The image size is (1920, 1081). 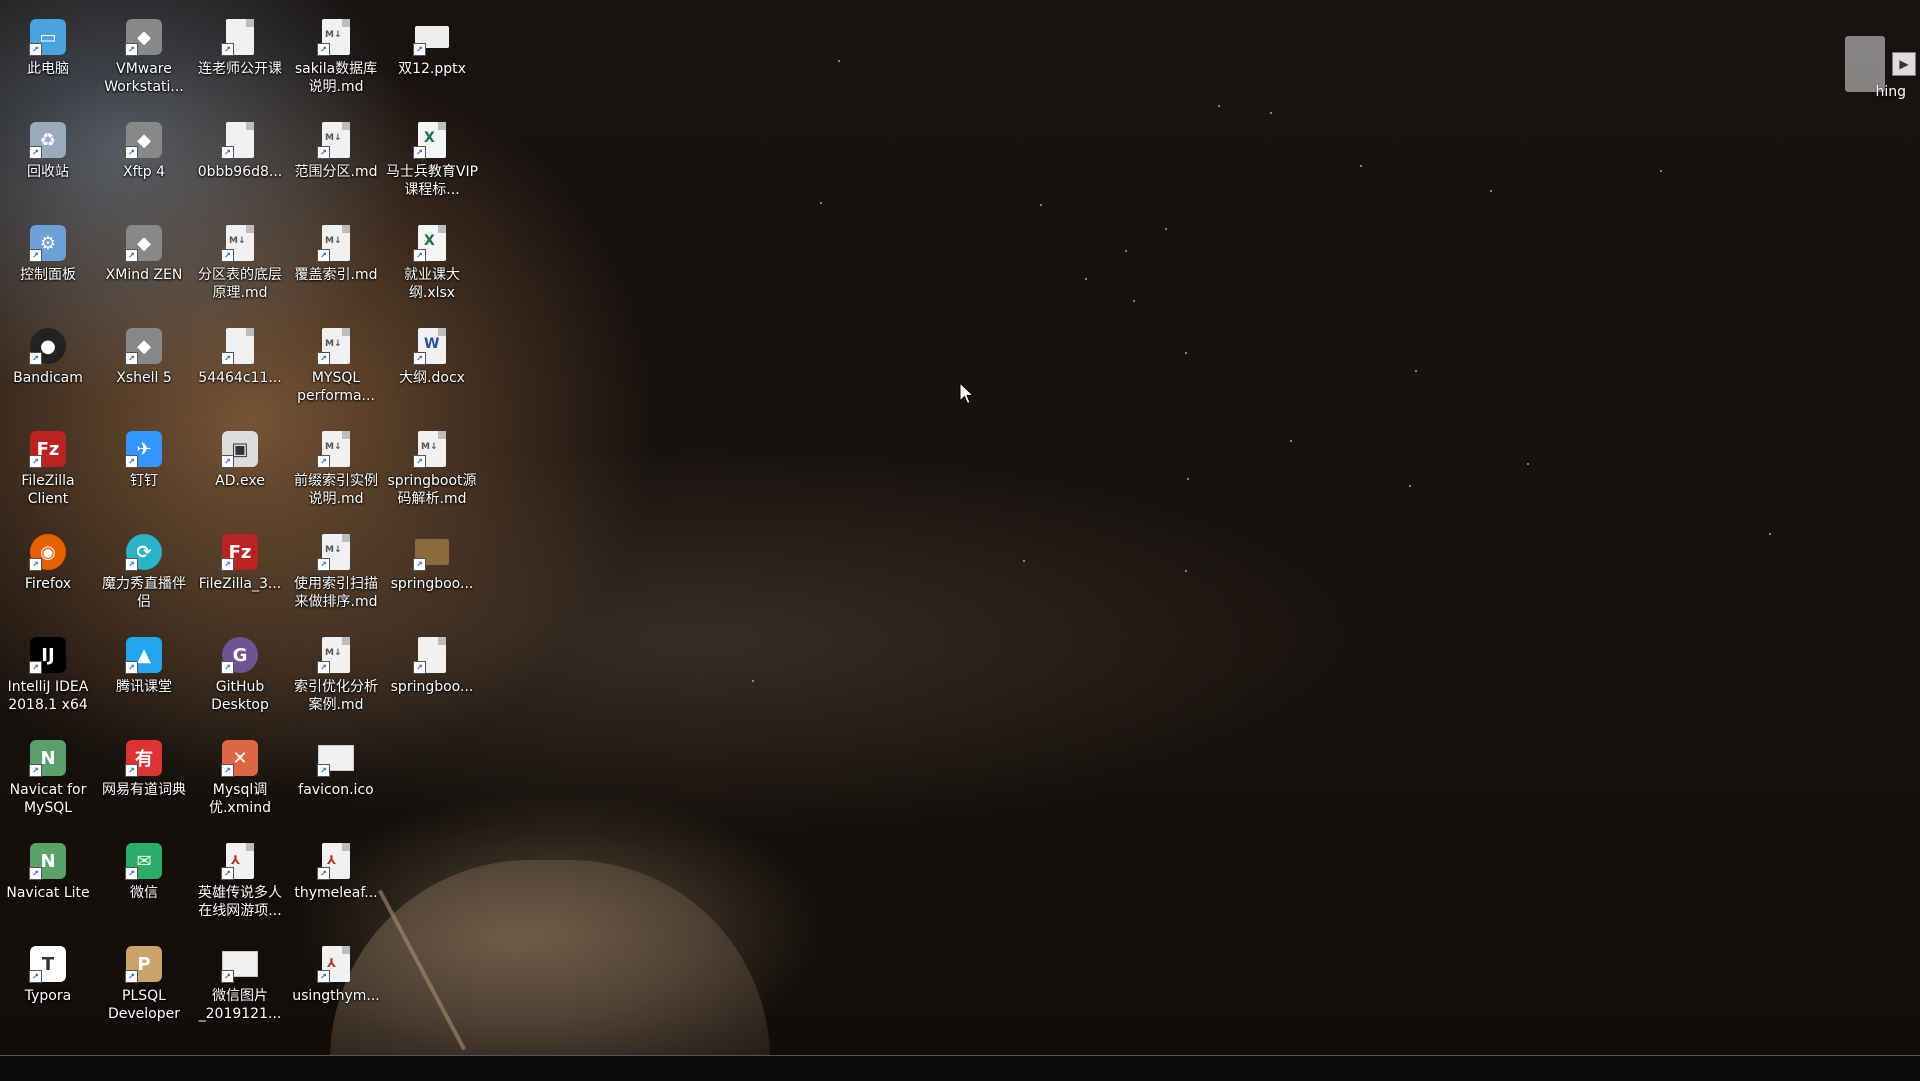 What do you see at coordinates (336, 480) in the screenshot?
I see `desktop-icon: M↓ ↗ 前缀索引实例说明.md` at bounding box center [336, 480].